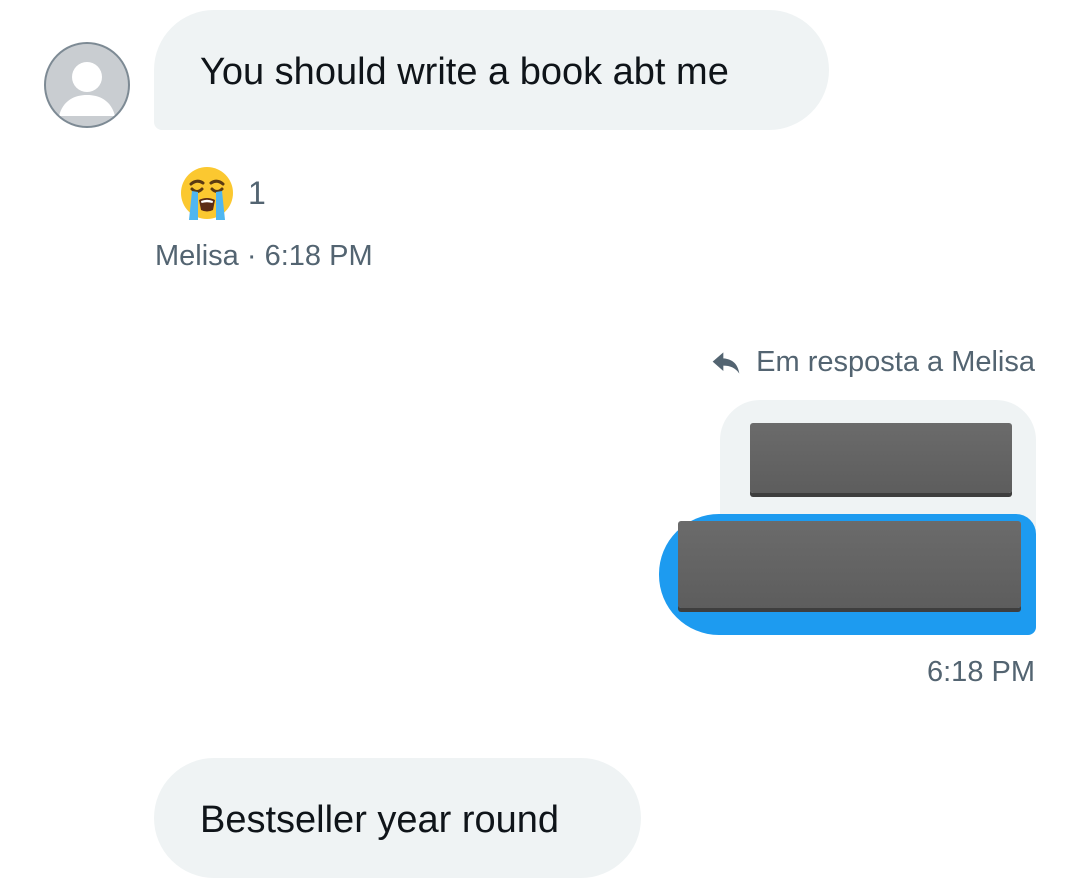 The image size is (1080, 888). What do you see at coordinates (895, 362) in the screenshot?
I see `reply-label: Em resposta a Melisa` at bounding box center [895, 362].